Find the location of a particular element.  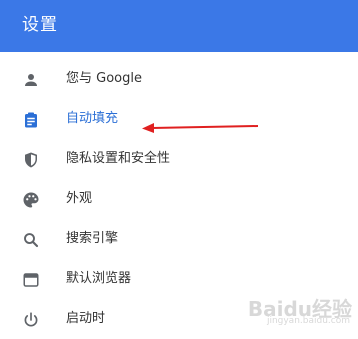

menu-item-you-and-google: 您与 Google is located at coordinates (179, 79).